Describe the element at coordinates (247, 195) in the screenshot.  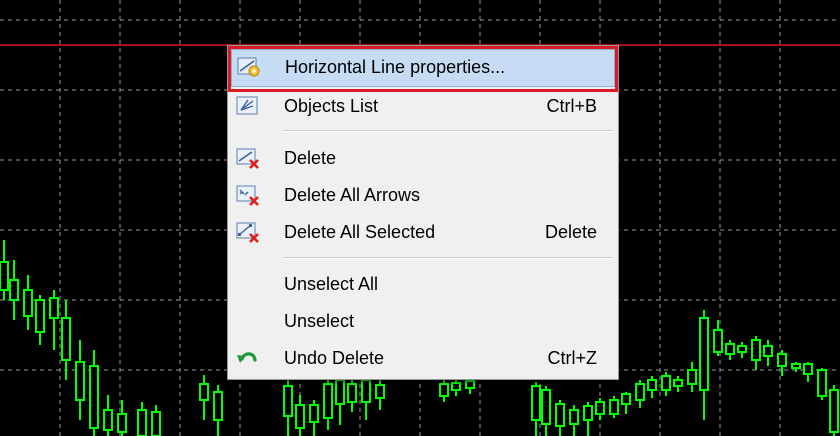
I see `delete-arrows-icon` at that location.